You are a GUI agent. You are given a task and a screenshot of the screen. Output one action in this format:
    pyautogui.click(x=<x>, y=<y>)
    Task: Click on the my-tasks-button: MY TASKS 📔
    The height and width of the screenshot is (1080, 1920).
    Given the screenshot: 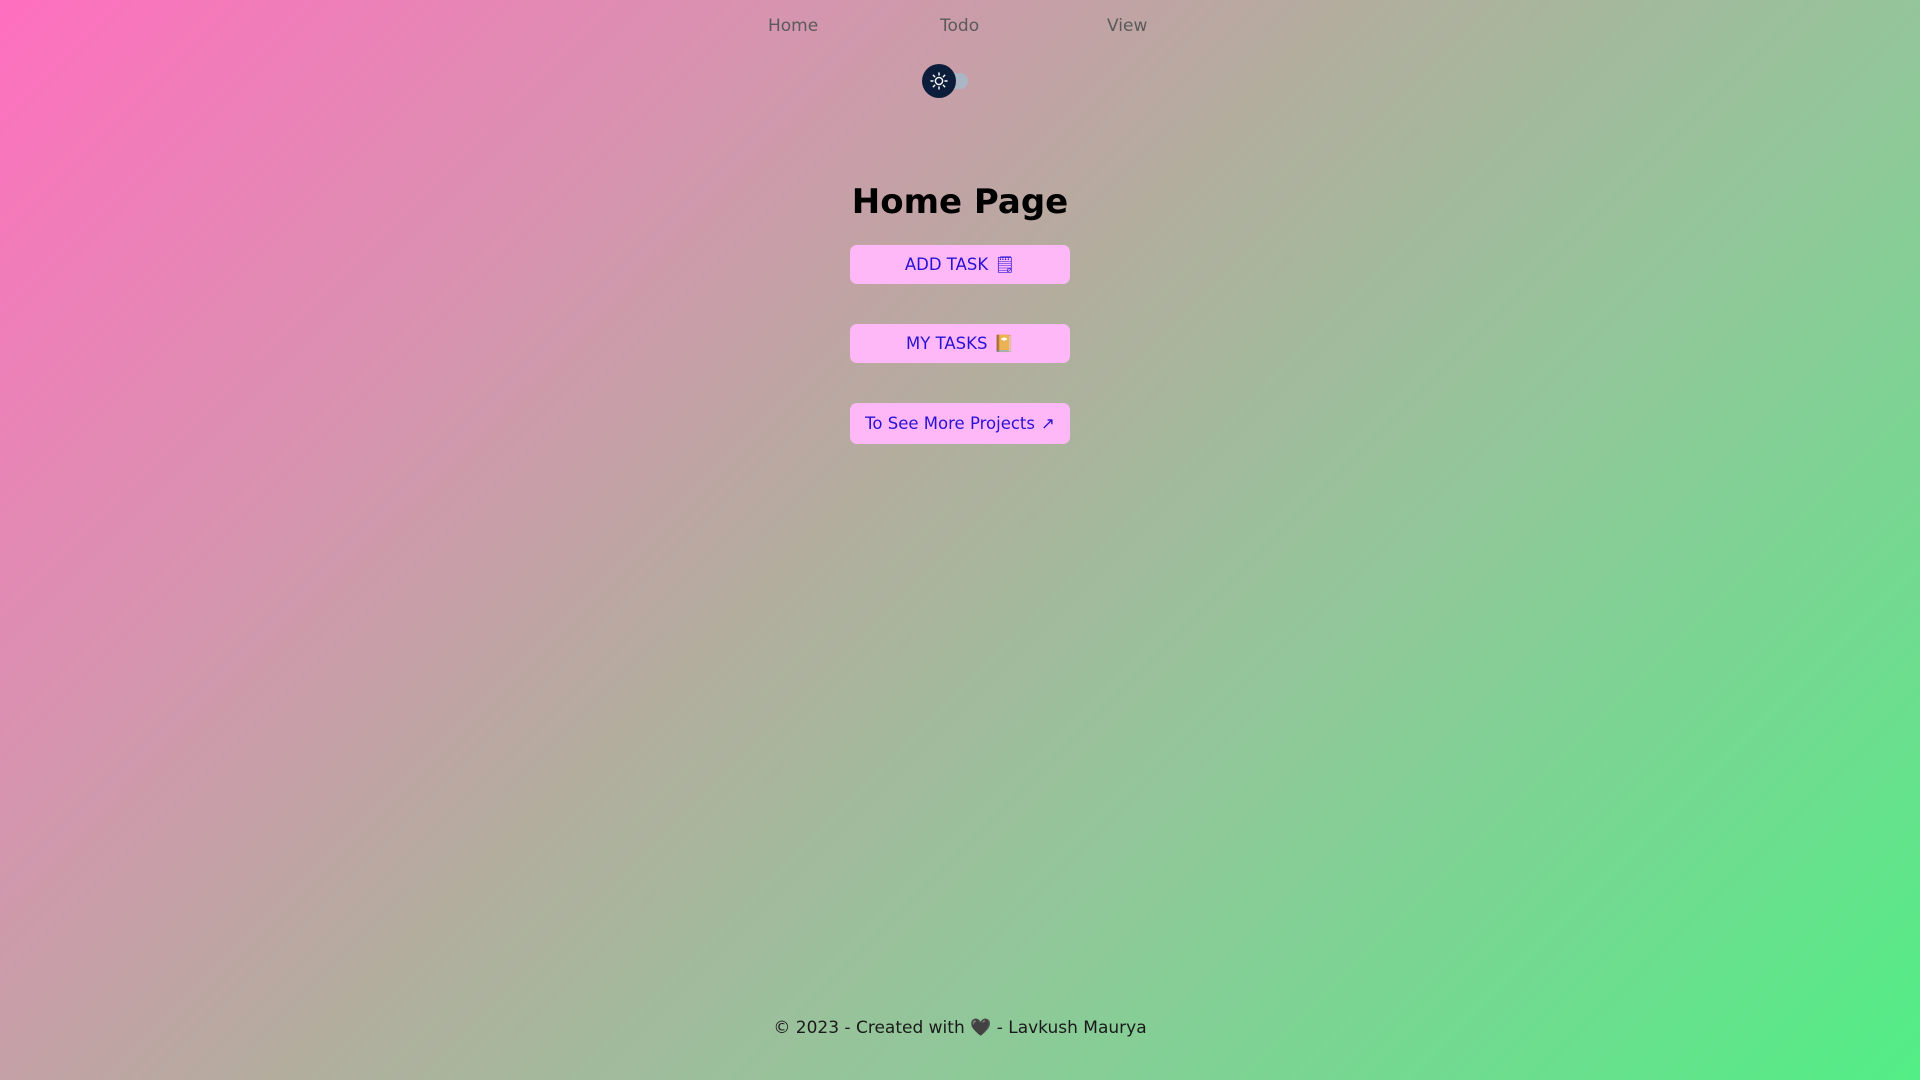 What is the action you would take?
    pyautogui.click(x=960, y=343)
    